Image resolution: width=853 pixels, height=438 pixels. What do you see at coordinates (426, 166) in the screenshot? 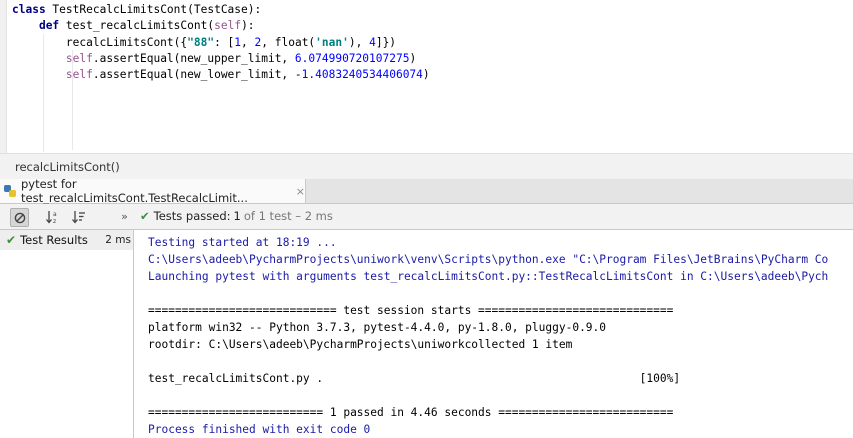
I see `breadcrumb: recalcLimitsCont()` at bounding box center [426, 166].